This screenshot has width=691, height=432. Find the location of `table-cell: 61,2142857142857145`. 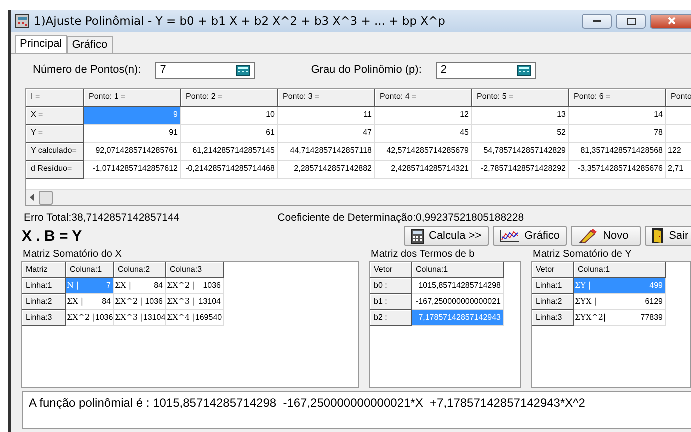

table-cell: 61,2142857142857145 is located at coordinates (229, 152).